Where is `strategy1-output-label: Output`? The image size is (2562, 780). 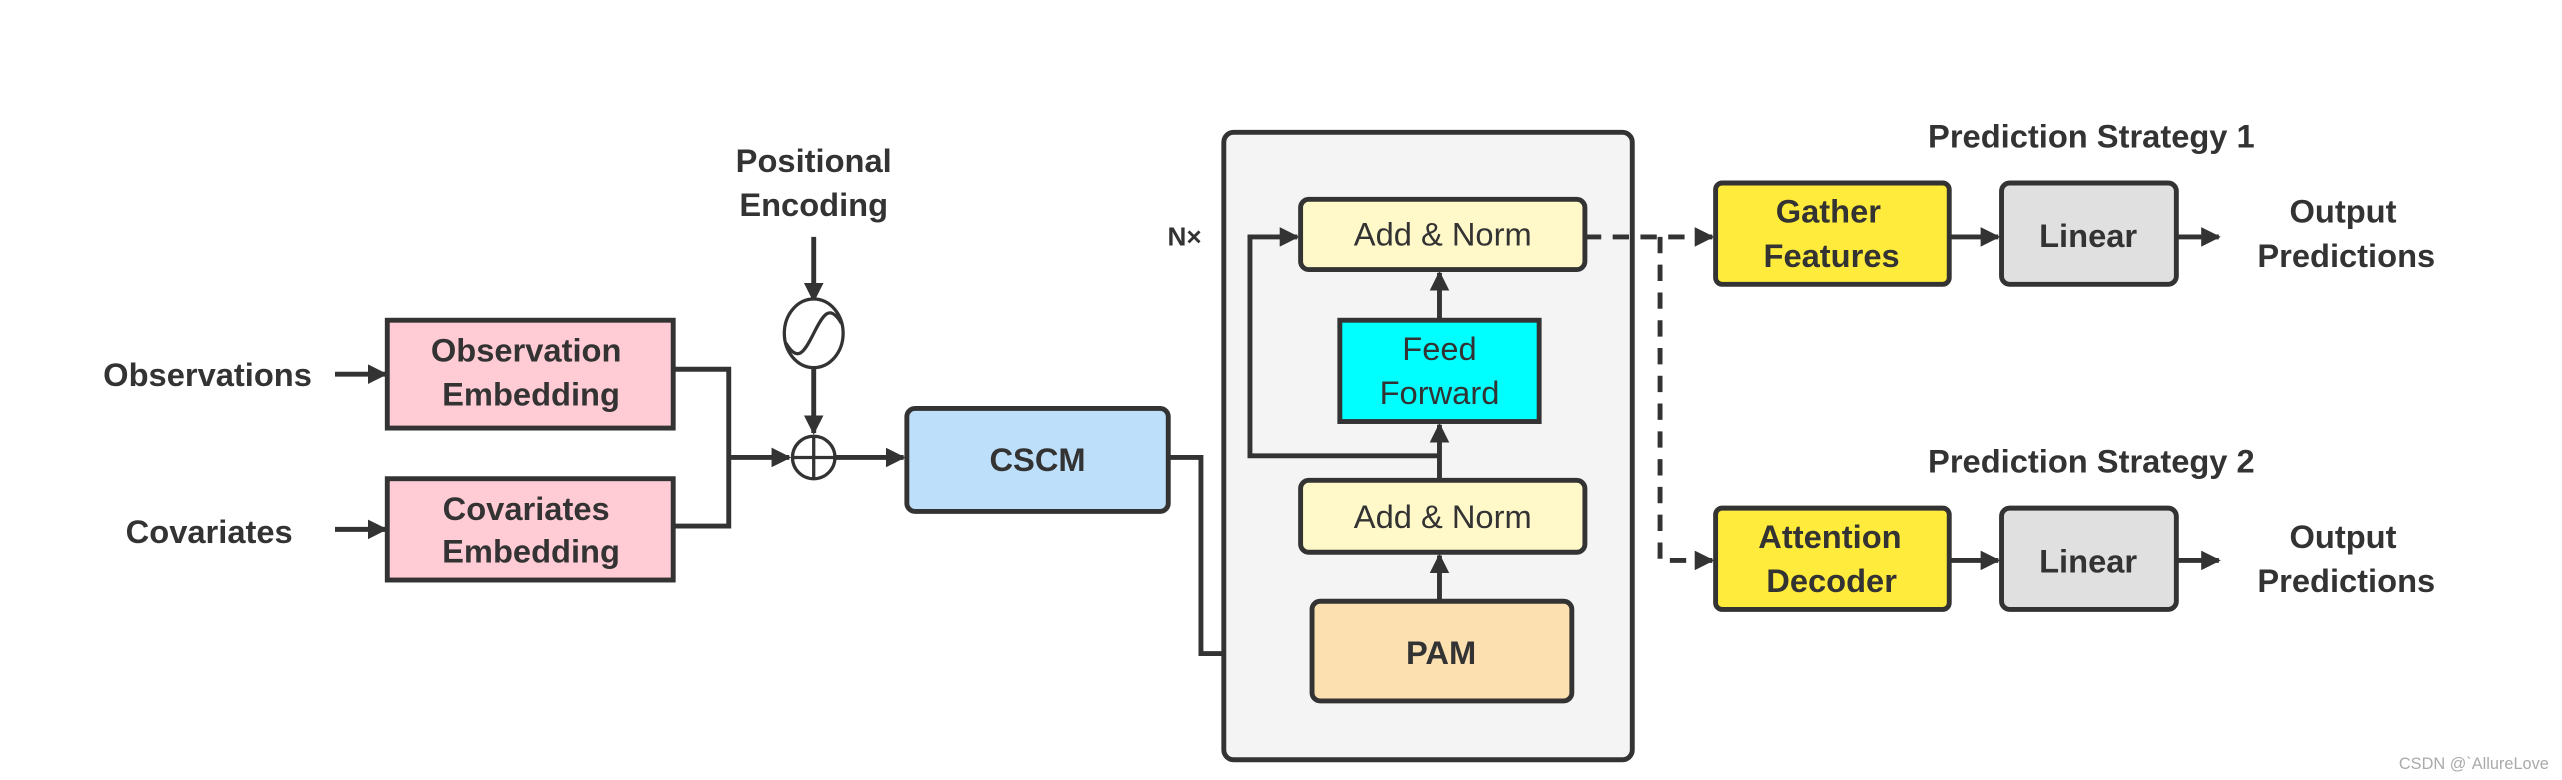
strategy1-output-label: Output is located at coordinates (2343, 211).